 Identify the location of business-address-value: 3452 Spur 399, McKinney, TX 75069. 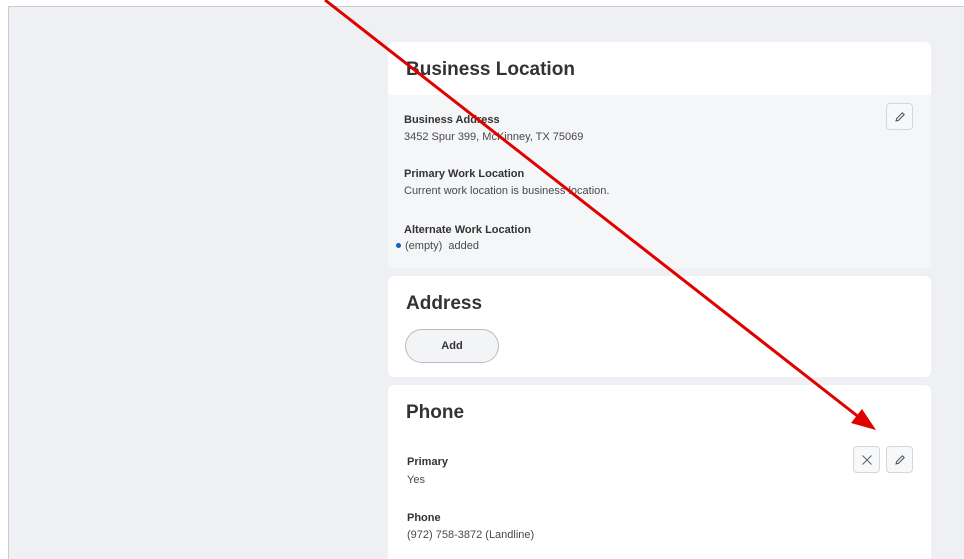
(494, 137).